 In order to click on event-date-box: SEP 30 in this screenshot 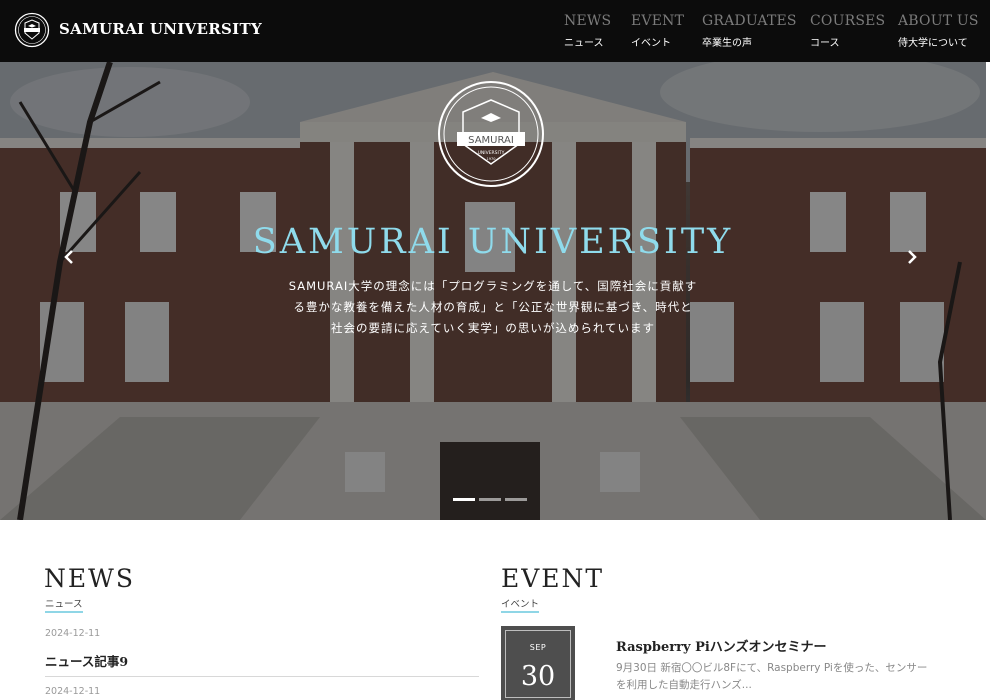, I will do `click(538, 663)`.